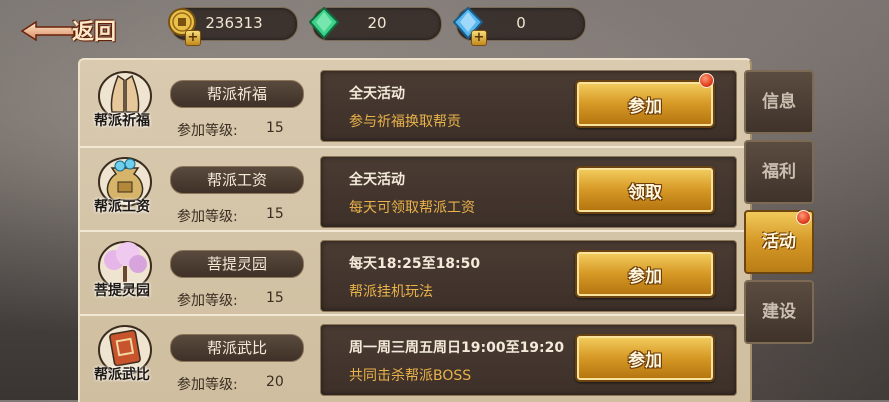 This screenshot has height=402, width=889. I want to click on activity-info: 周一周三周五周日19:00至19:20 共同击杀帮派BOSS 参加, so click(528, 360).